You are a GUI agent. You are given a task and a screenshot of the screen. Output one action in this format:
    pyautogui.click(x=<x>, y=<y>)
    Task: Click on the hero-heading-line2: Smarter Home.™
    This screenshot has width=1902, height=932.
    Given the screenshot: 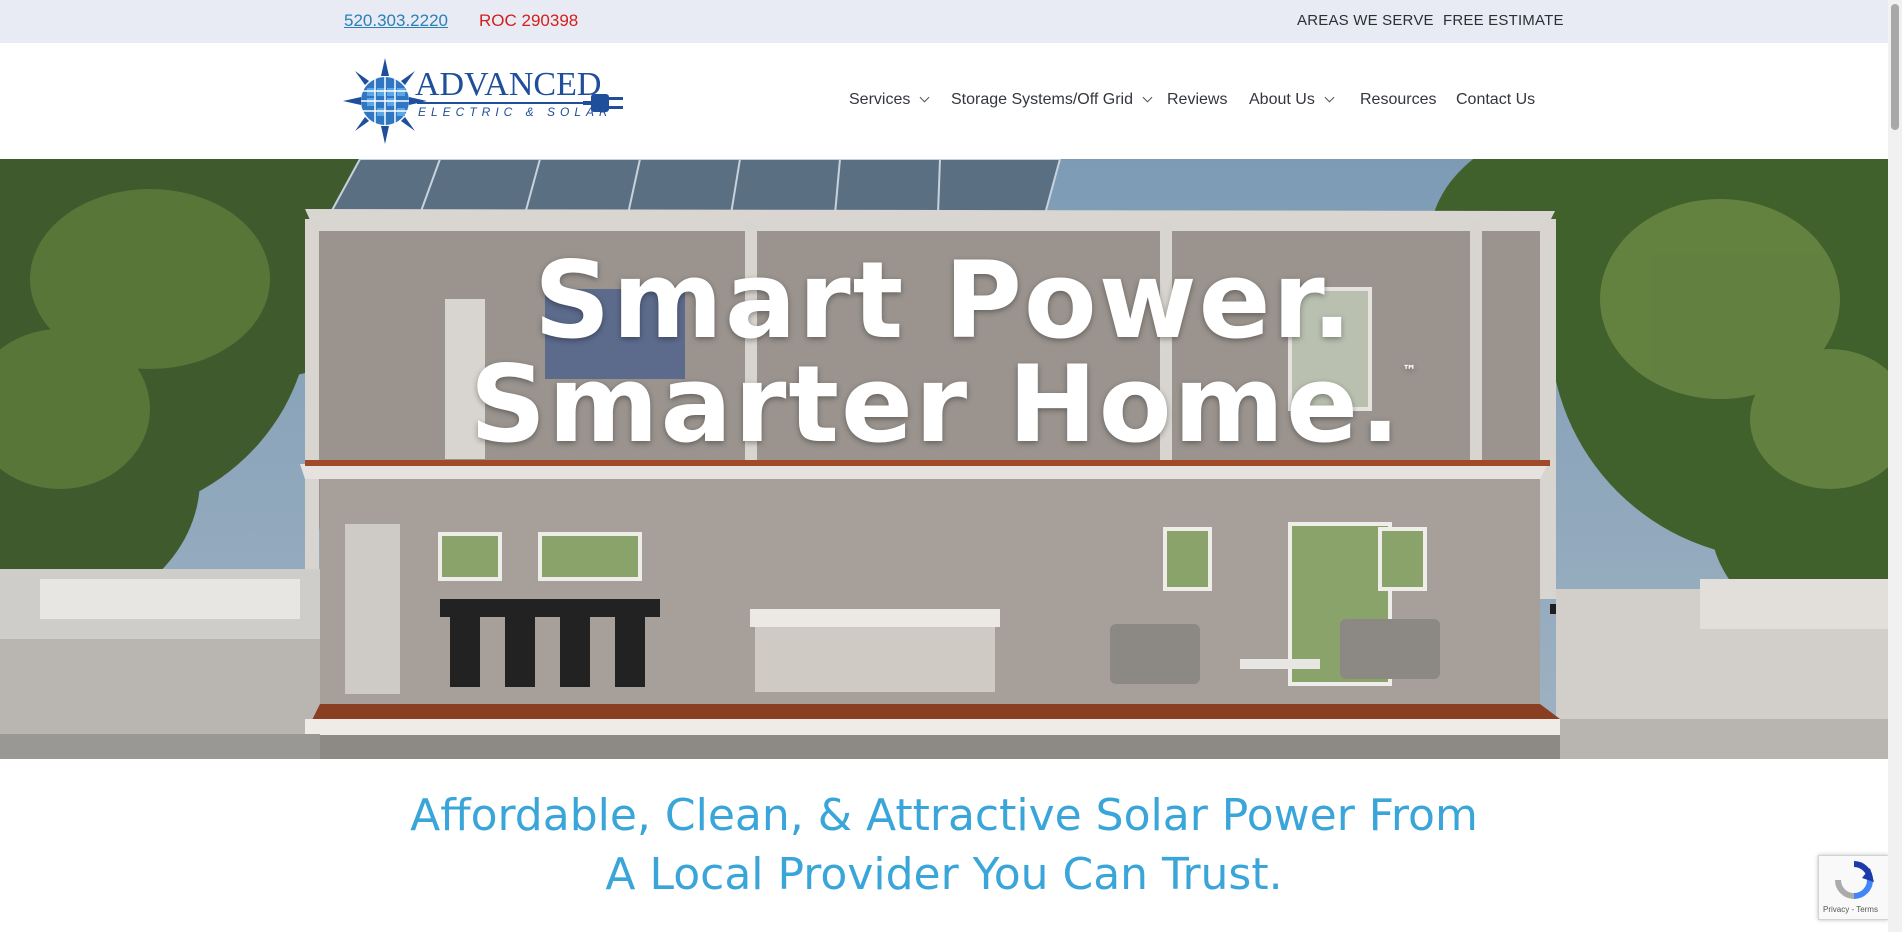 What is the action you would take?
    pyautogui.click(x=944, y=404)
    